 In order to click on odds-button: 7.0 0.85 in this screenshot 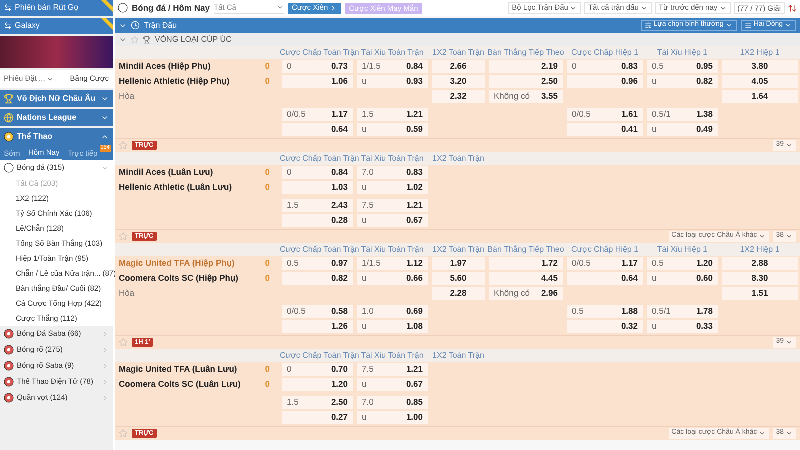, I will do `click(392, 402)`.